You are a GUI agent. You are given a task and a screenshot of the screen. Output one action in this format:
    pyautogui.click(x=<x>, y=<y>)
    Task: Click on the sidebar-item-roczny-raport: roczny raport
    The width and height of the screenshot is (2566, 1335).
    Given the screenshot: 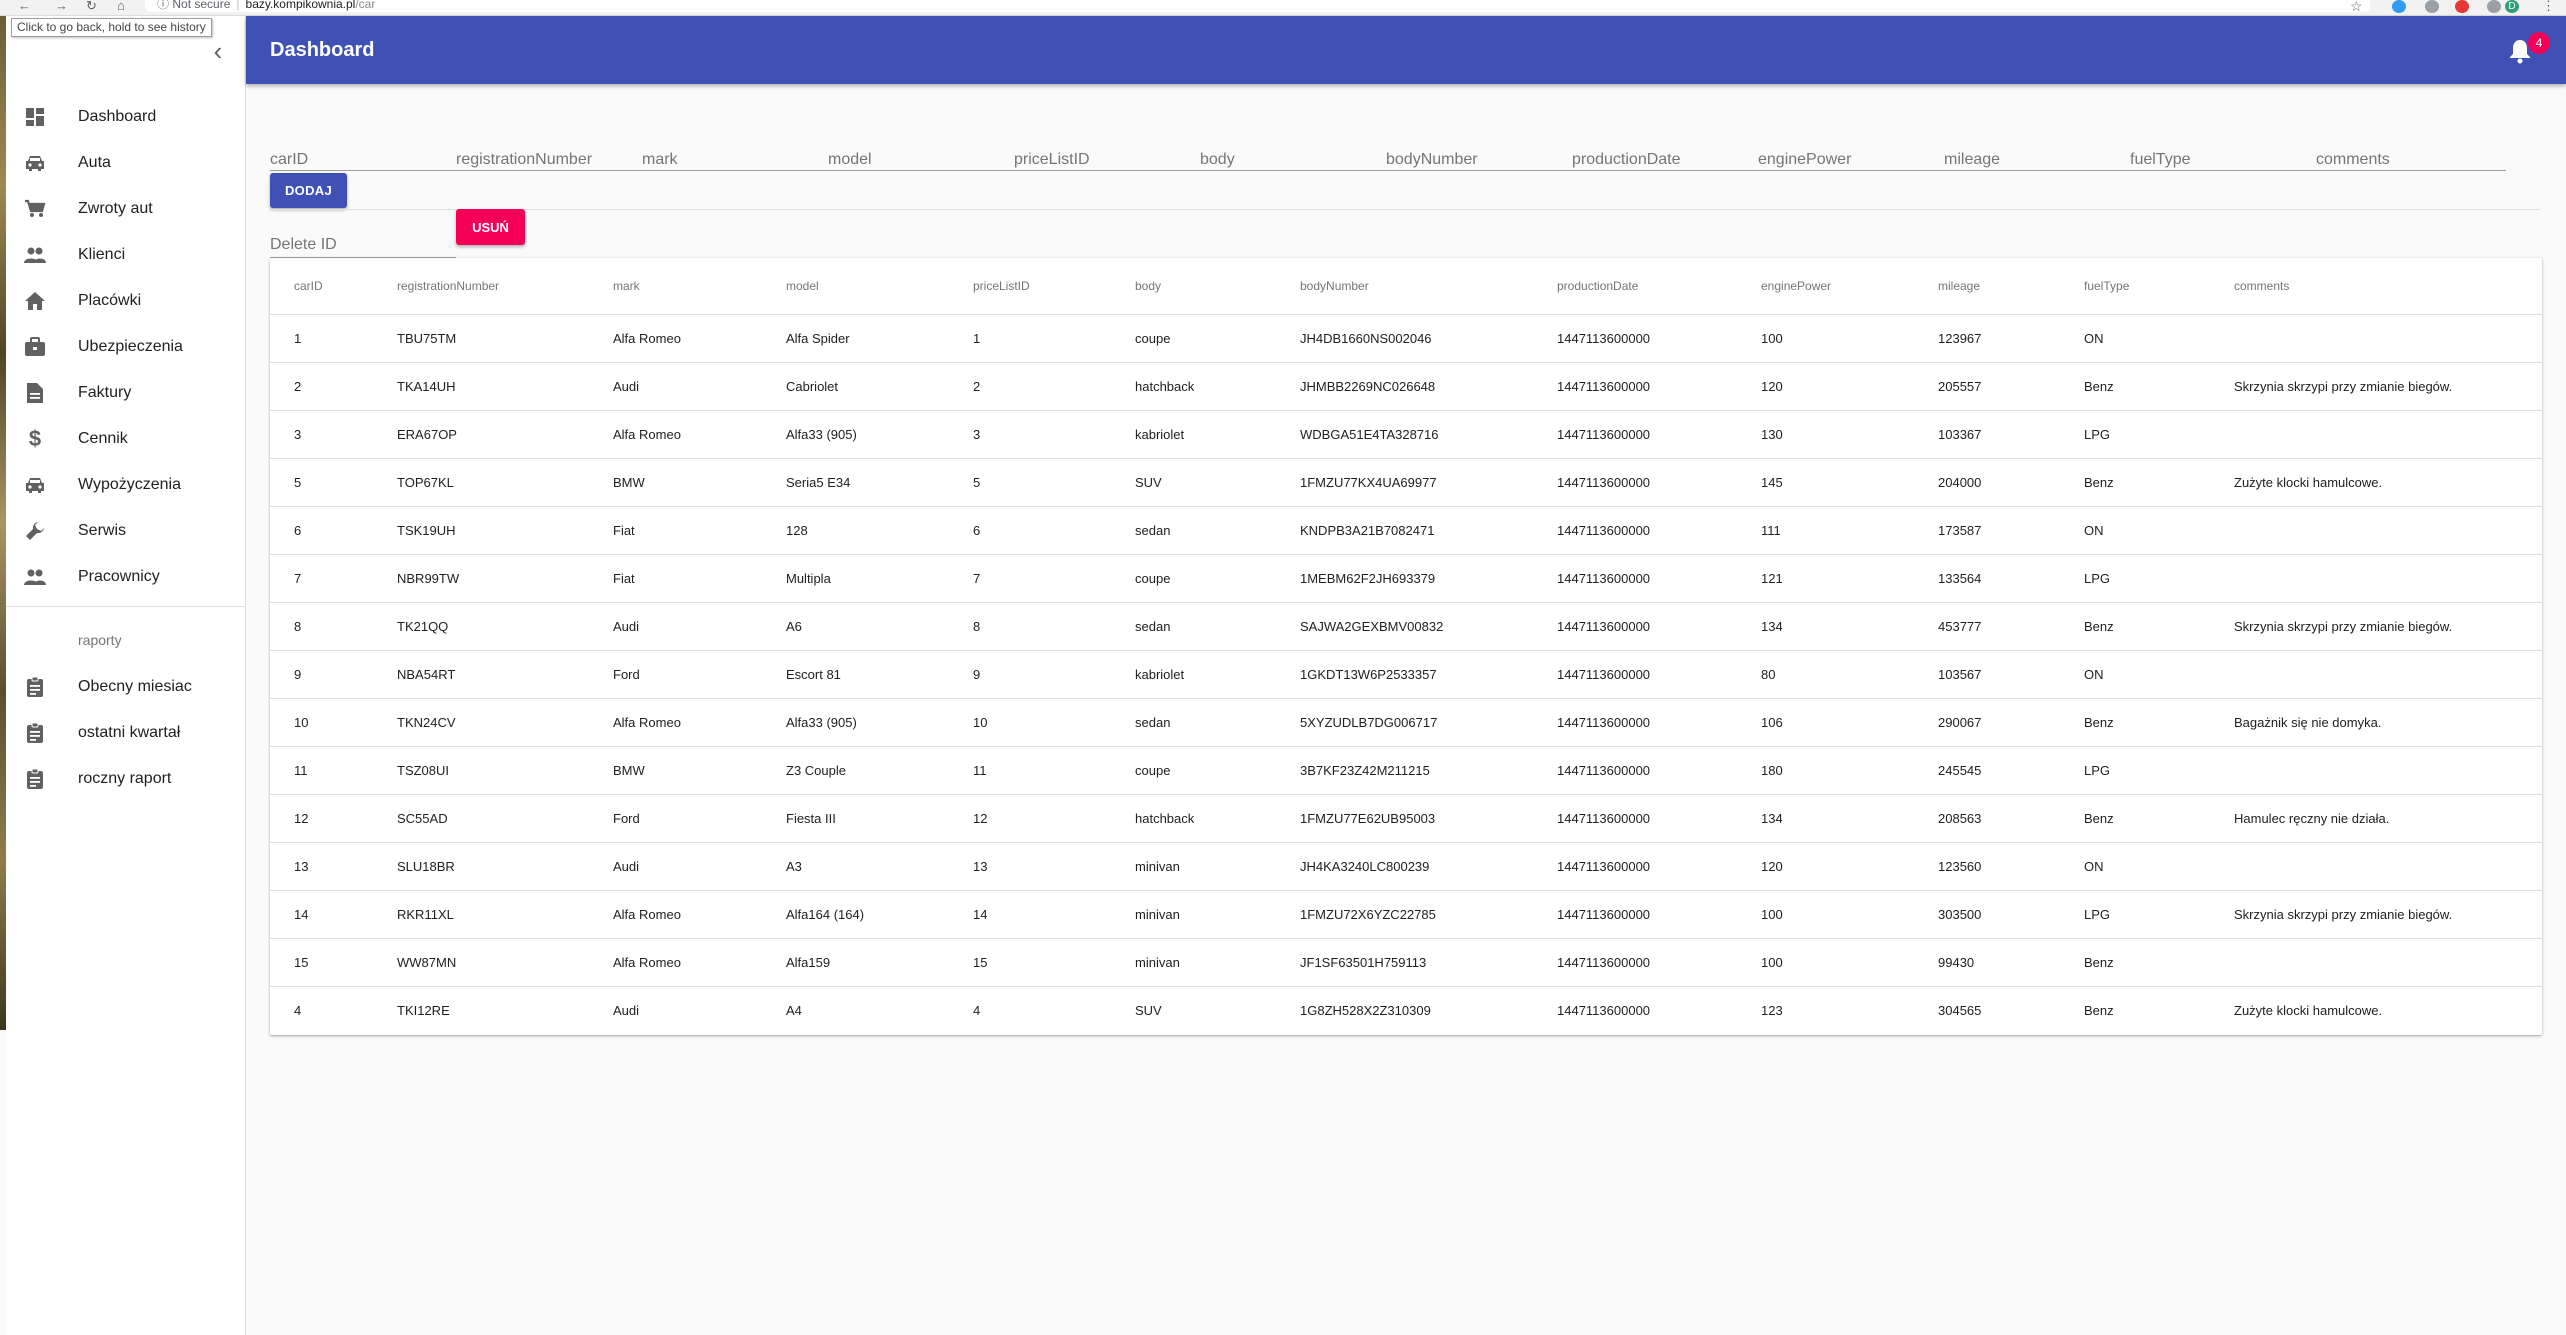 What is the action you would take?
    pyautogui.click(x=126, y=779)
    